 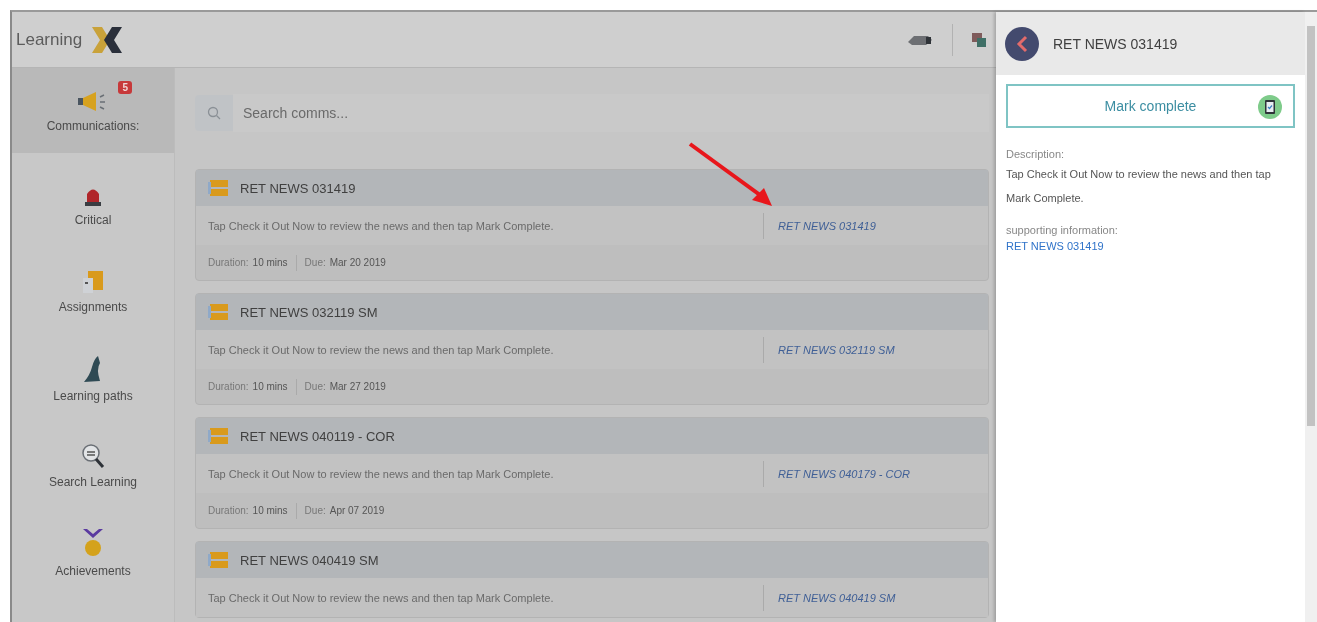 I want to click on documents-icon, so click(x=93, y=281).